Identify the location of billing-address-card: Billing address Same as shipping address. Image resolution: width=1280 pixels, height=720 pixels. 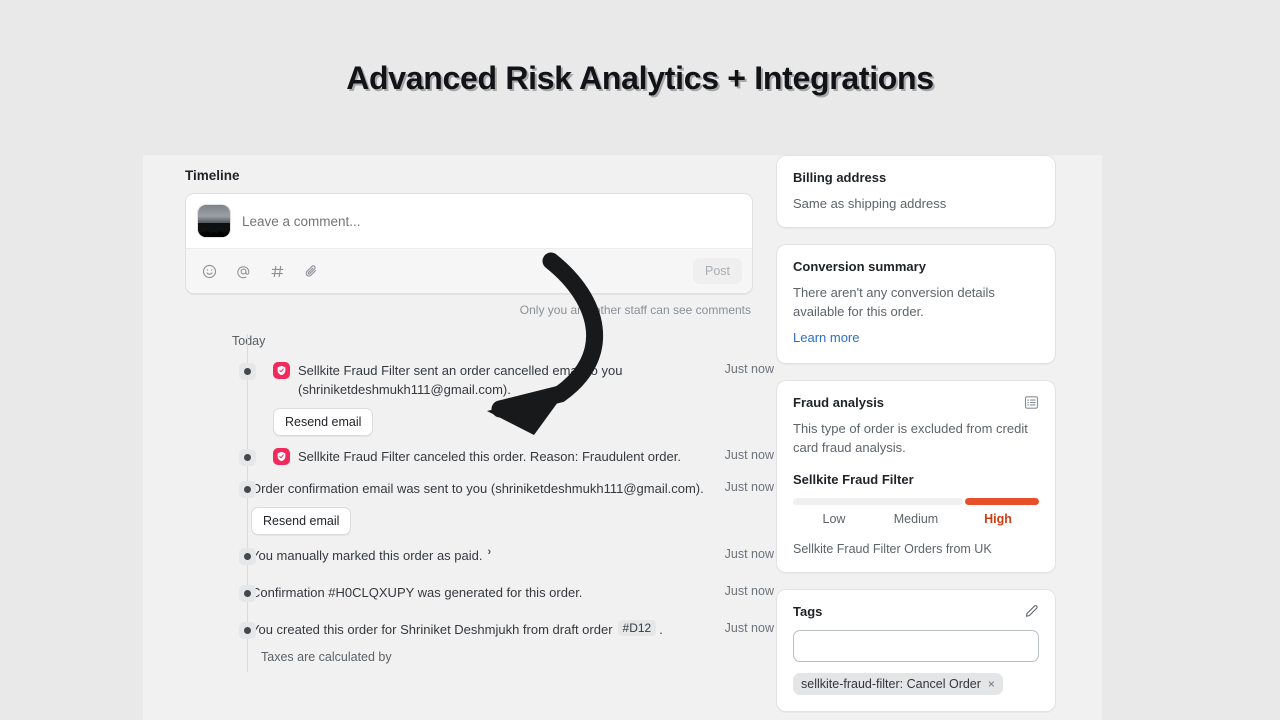
(916, 191).